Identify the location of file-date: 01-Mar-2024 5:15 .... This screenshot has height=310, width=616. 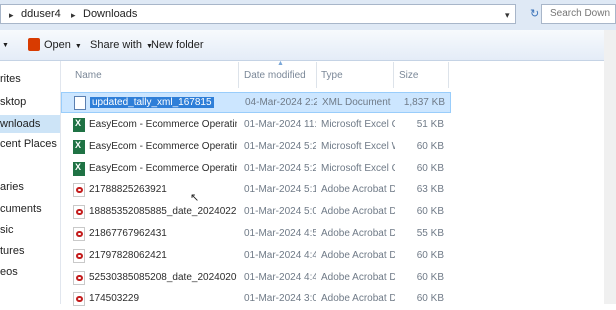
(280, 189).